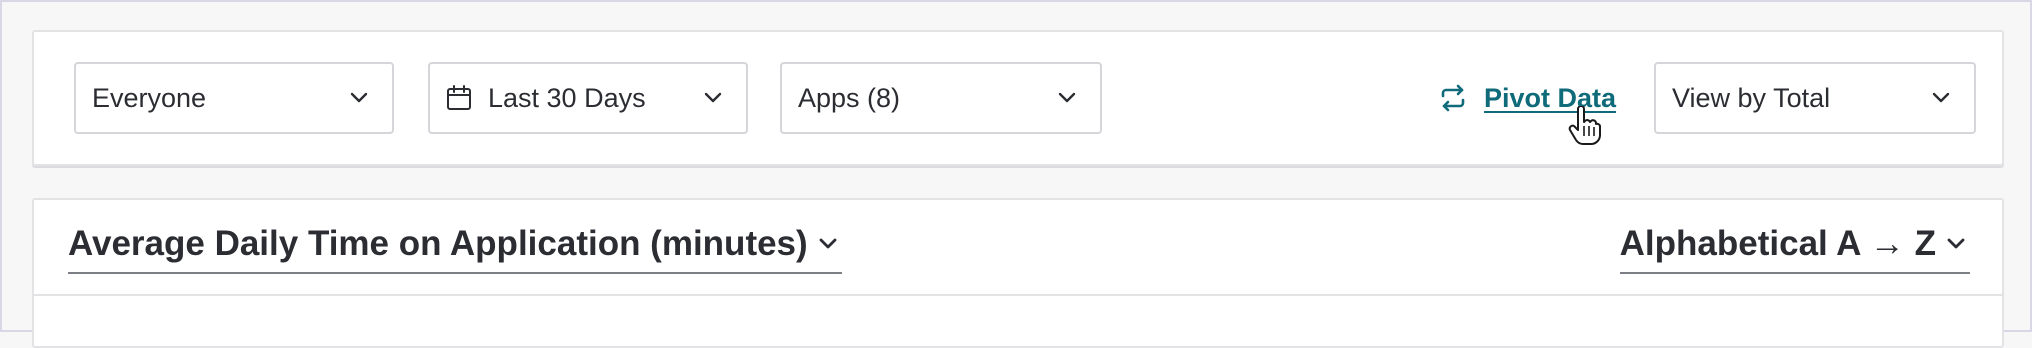 The image size is (2032, 348). Describe the element at coordinates (1453, 98) in the screenshot. I see `swap-arrows-icon` at that location.